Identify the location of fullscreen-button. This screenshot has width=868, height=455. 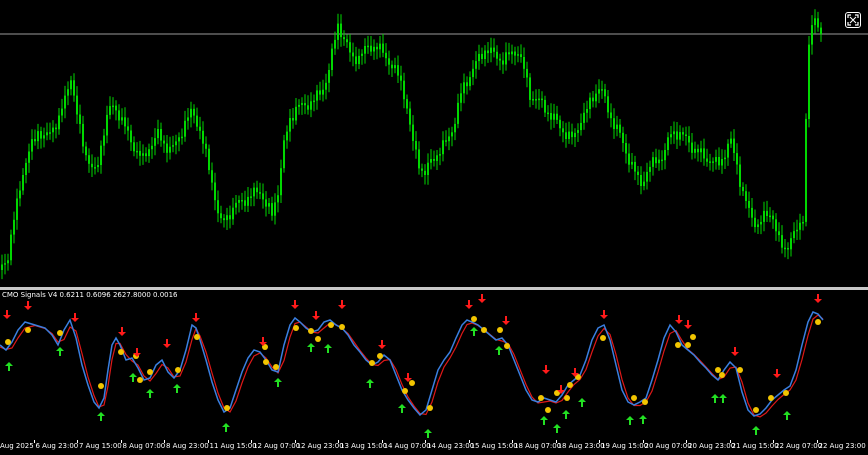
(853, 20).